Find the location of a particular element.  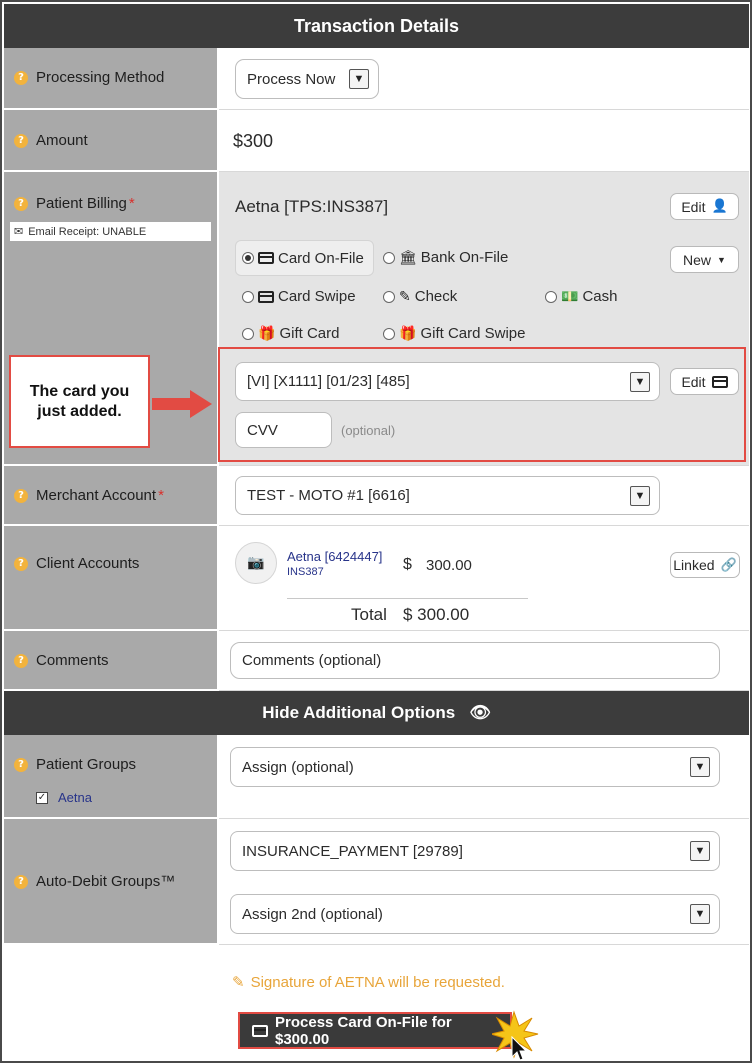

user-icon: 👤 is located at coordinates (719, 206).